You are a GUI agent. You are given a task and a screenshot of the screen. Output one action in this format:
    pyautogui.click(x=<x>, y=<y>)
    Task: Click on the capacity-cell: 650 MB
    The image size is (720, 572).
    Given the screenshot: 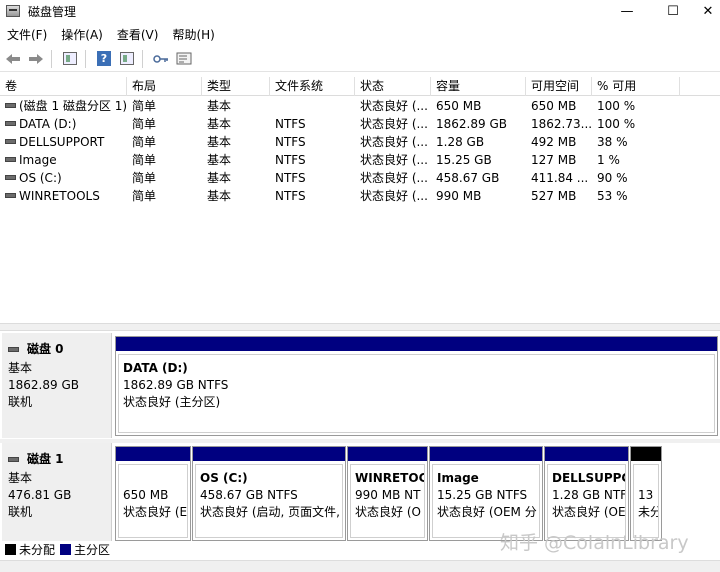 What is the action you would take?
    pyautogui.click(x=459, y=106)
    